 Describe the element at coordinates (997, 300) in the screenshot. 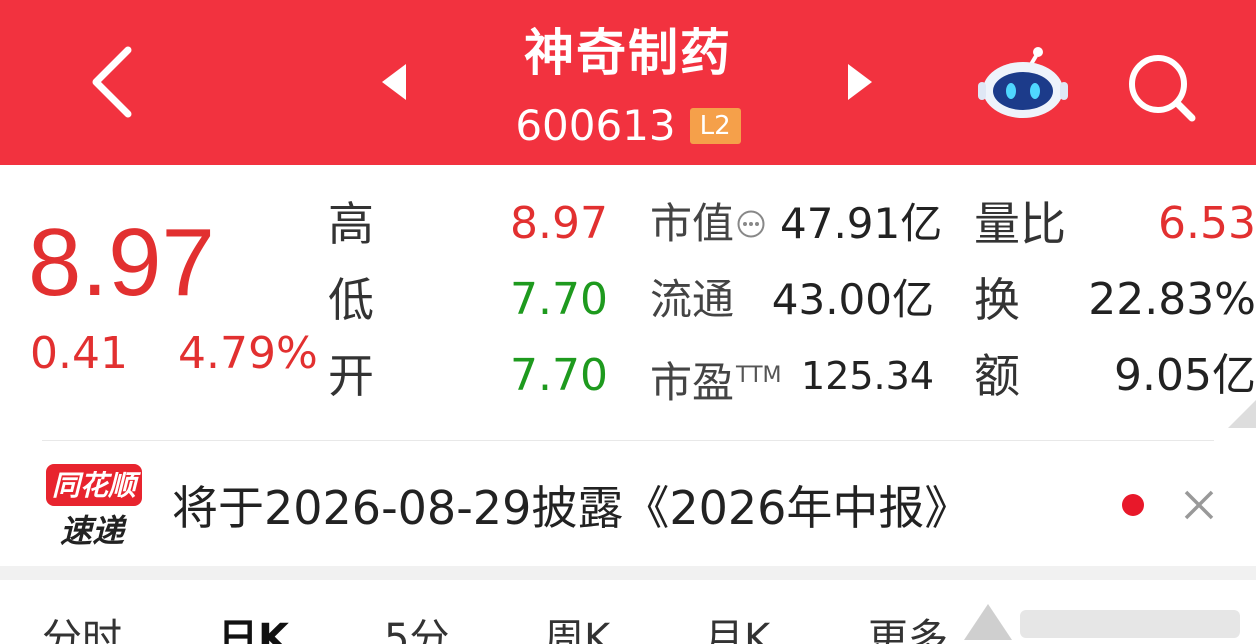

I see `turnover-label: 换` at that location.